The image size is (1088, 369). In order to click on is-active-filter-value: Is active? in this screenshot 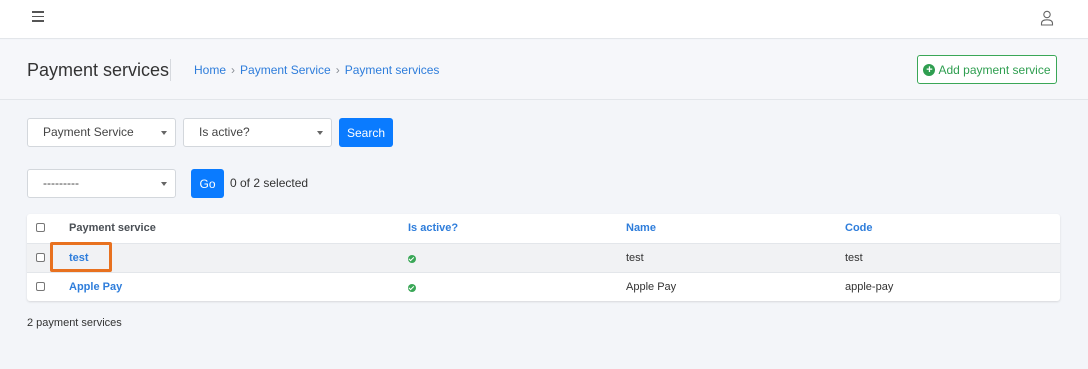, I will do `click(224, 132)`.